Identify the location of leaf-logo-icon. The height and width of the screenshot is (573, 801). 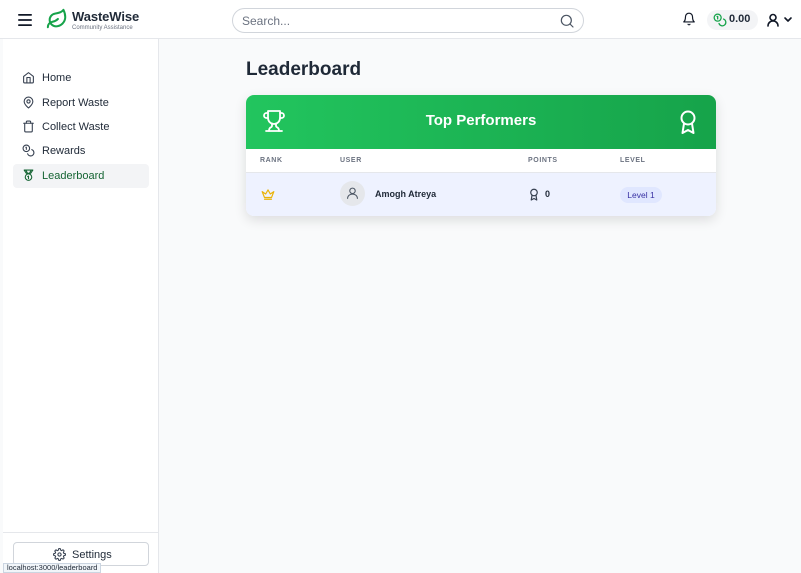
(57, 19).